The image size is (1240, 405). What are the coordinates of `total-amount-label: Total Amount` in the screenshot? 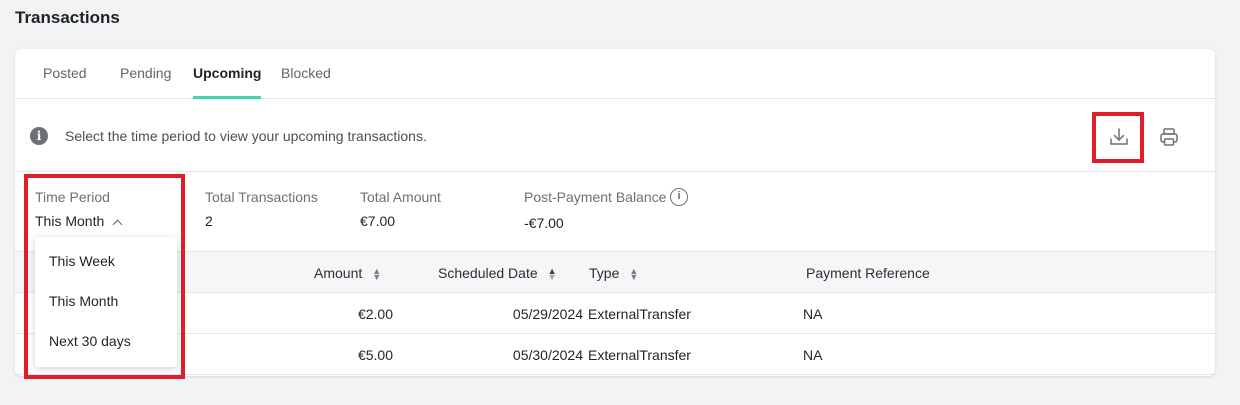 It's located at (400, 197).